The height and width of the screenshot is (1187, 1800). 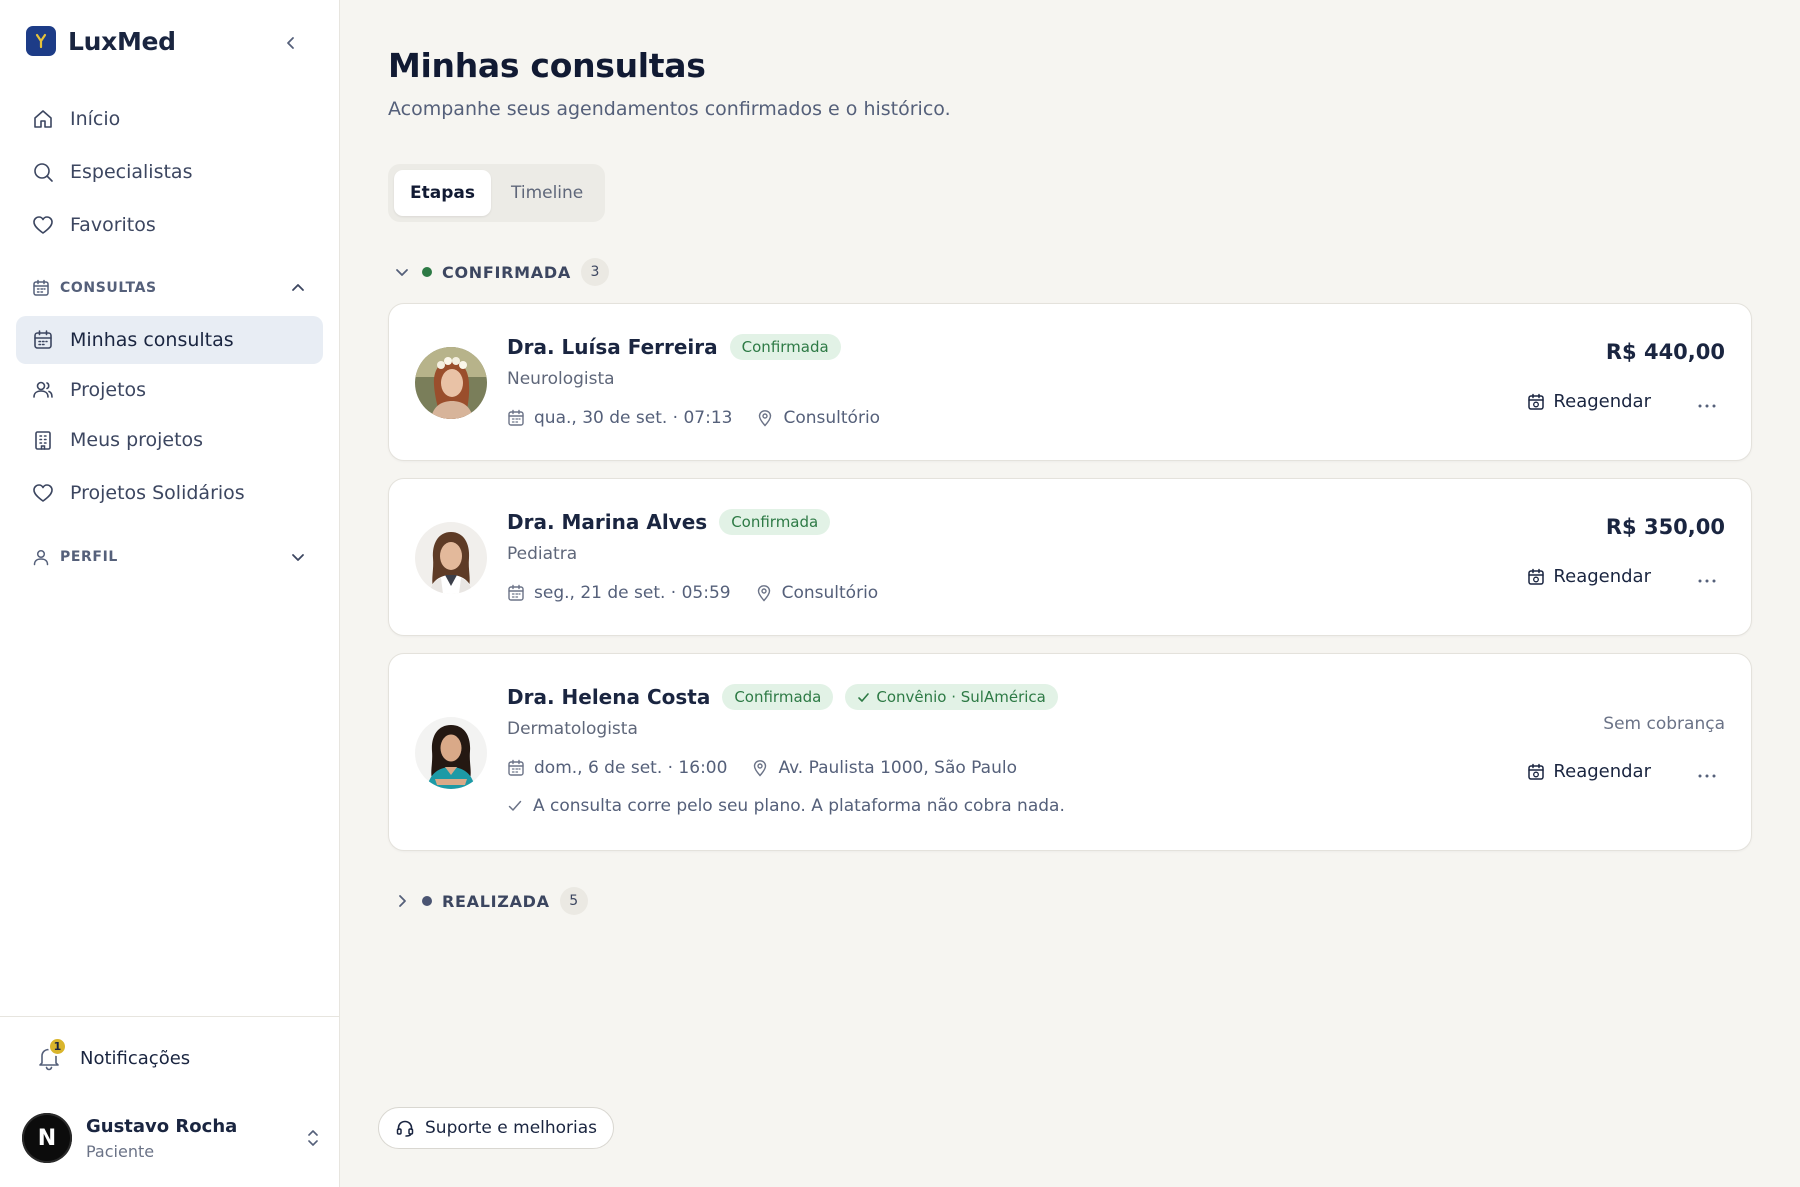 I want to click on search-icon, so click(x=43, y=172).